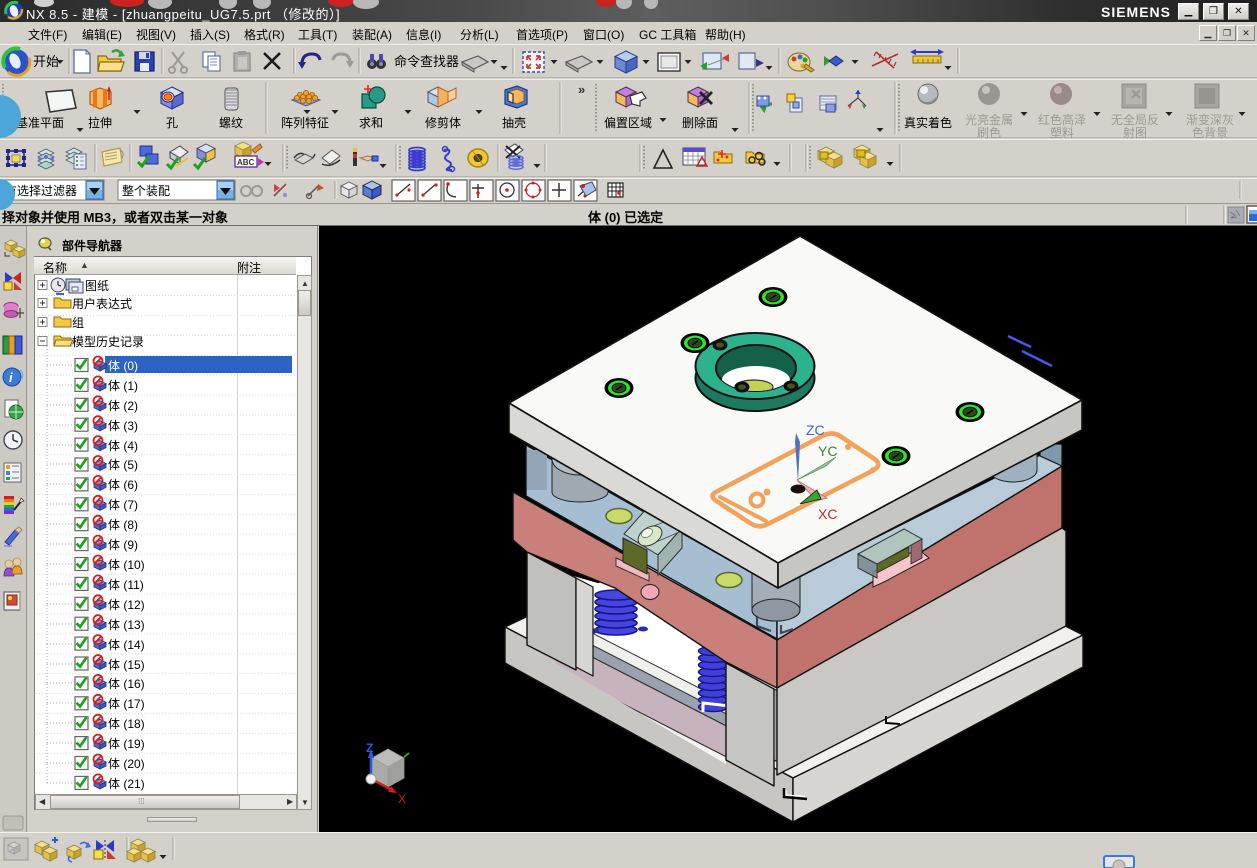 The height and width of the screenshot is (868, 1257). I want to click on svg-text: X, so click(402, 799).